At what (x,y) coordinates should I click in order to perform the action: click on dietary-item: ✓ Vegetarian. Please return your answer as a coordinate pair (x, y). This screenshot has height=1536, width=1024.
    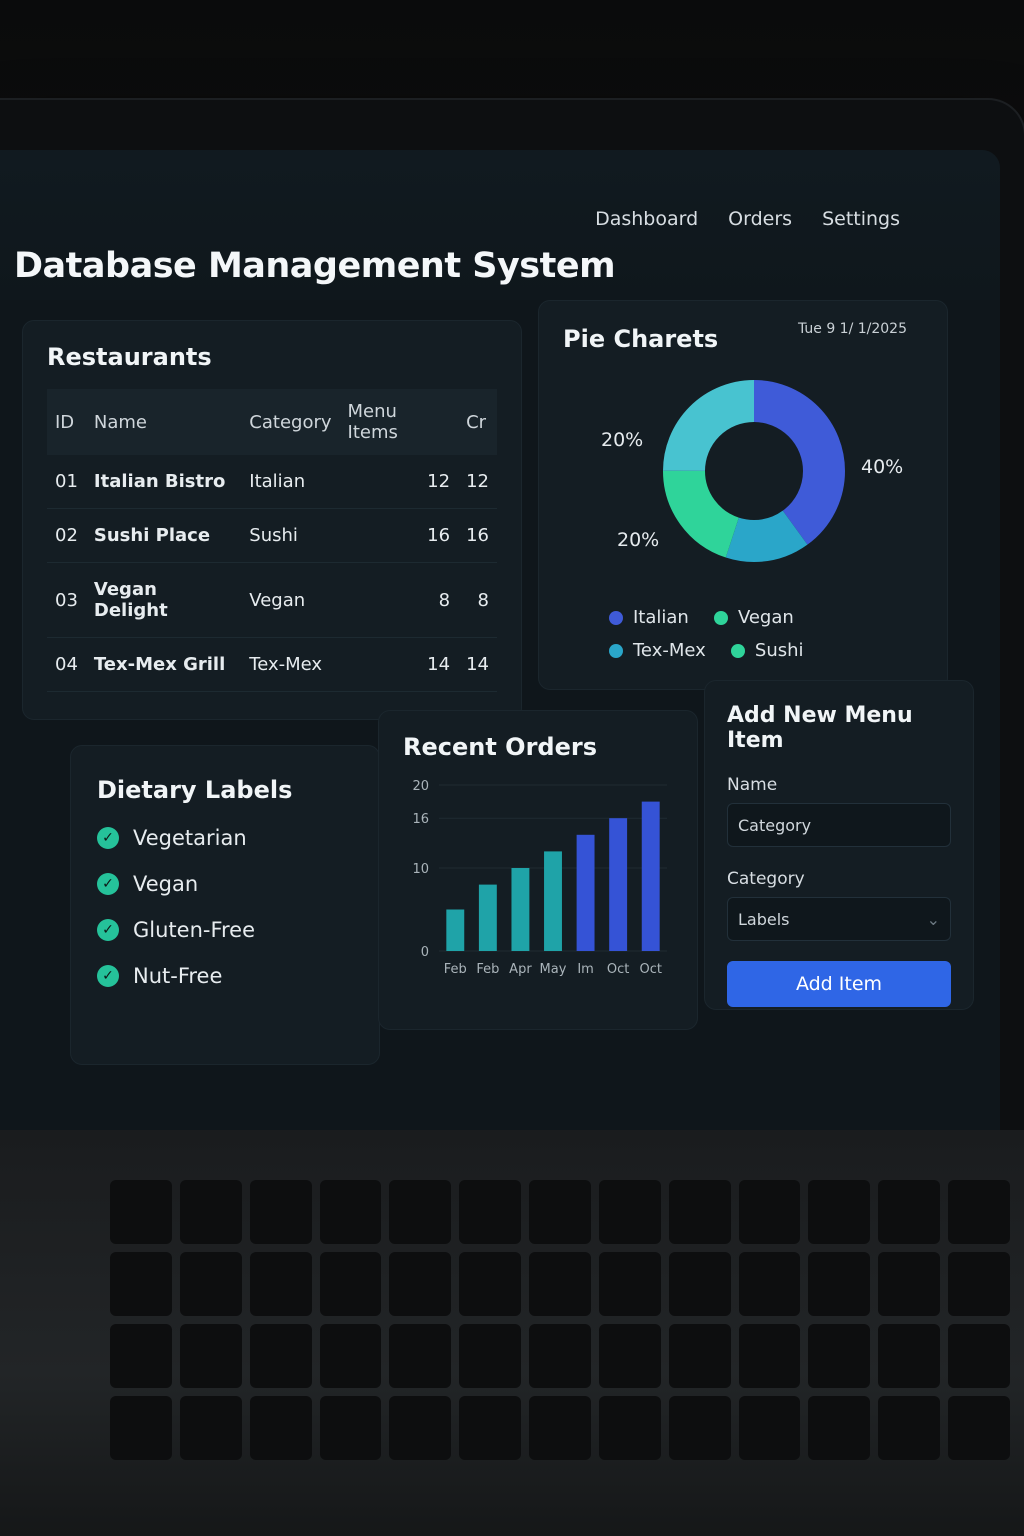
    Looking at the image, I should click on (225, 838).